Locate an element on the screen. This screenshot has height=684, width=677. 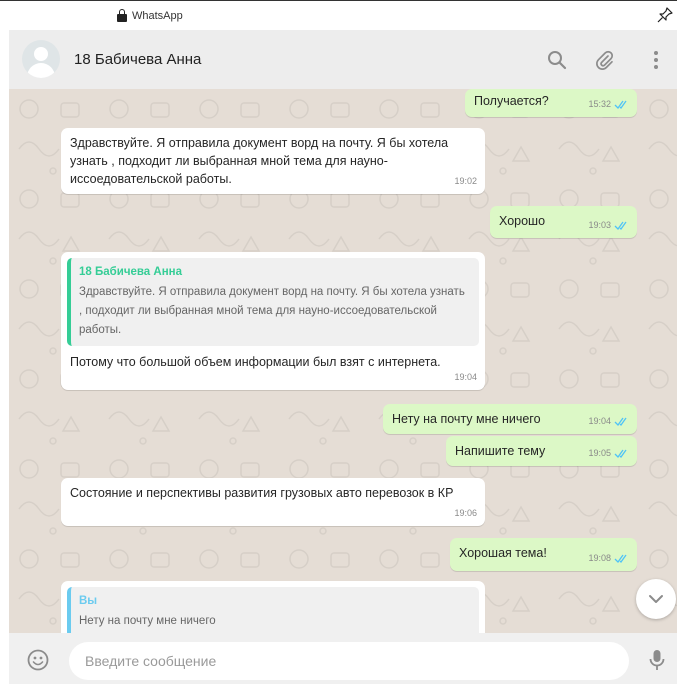
message-meta: 19:08 is located at coordinates (608, 558).